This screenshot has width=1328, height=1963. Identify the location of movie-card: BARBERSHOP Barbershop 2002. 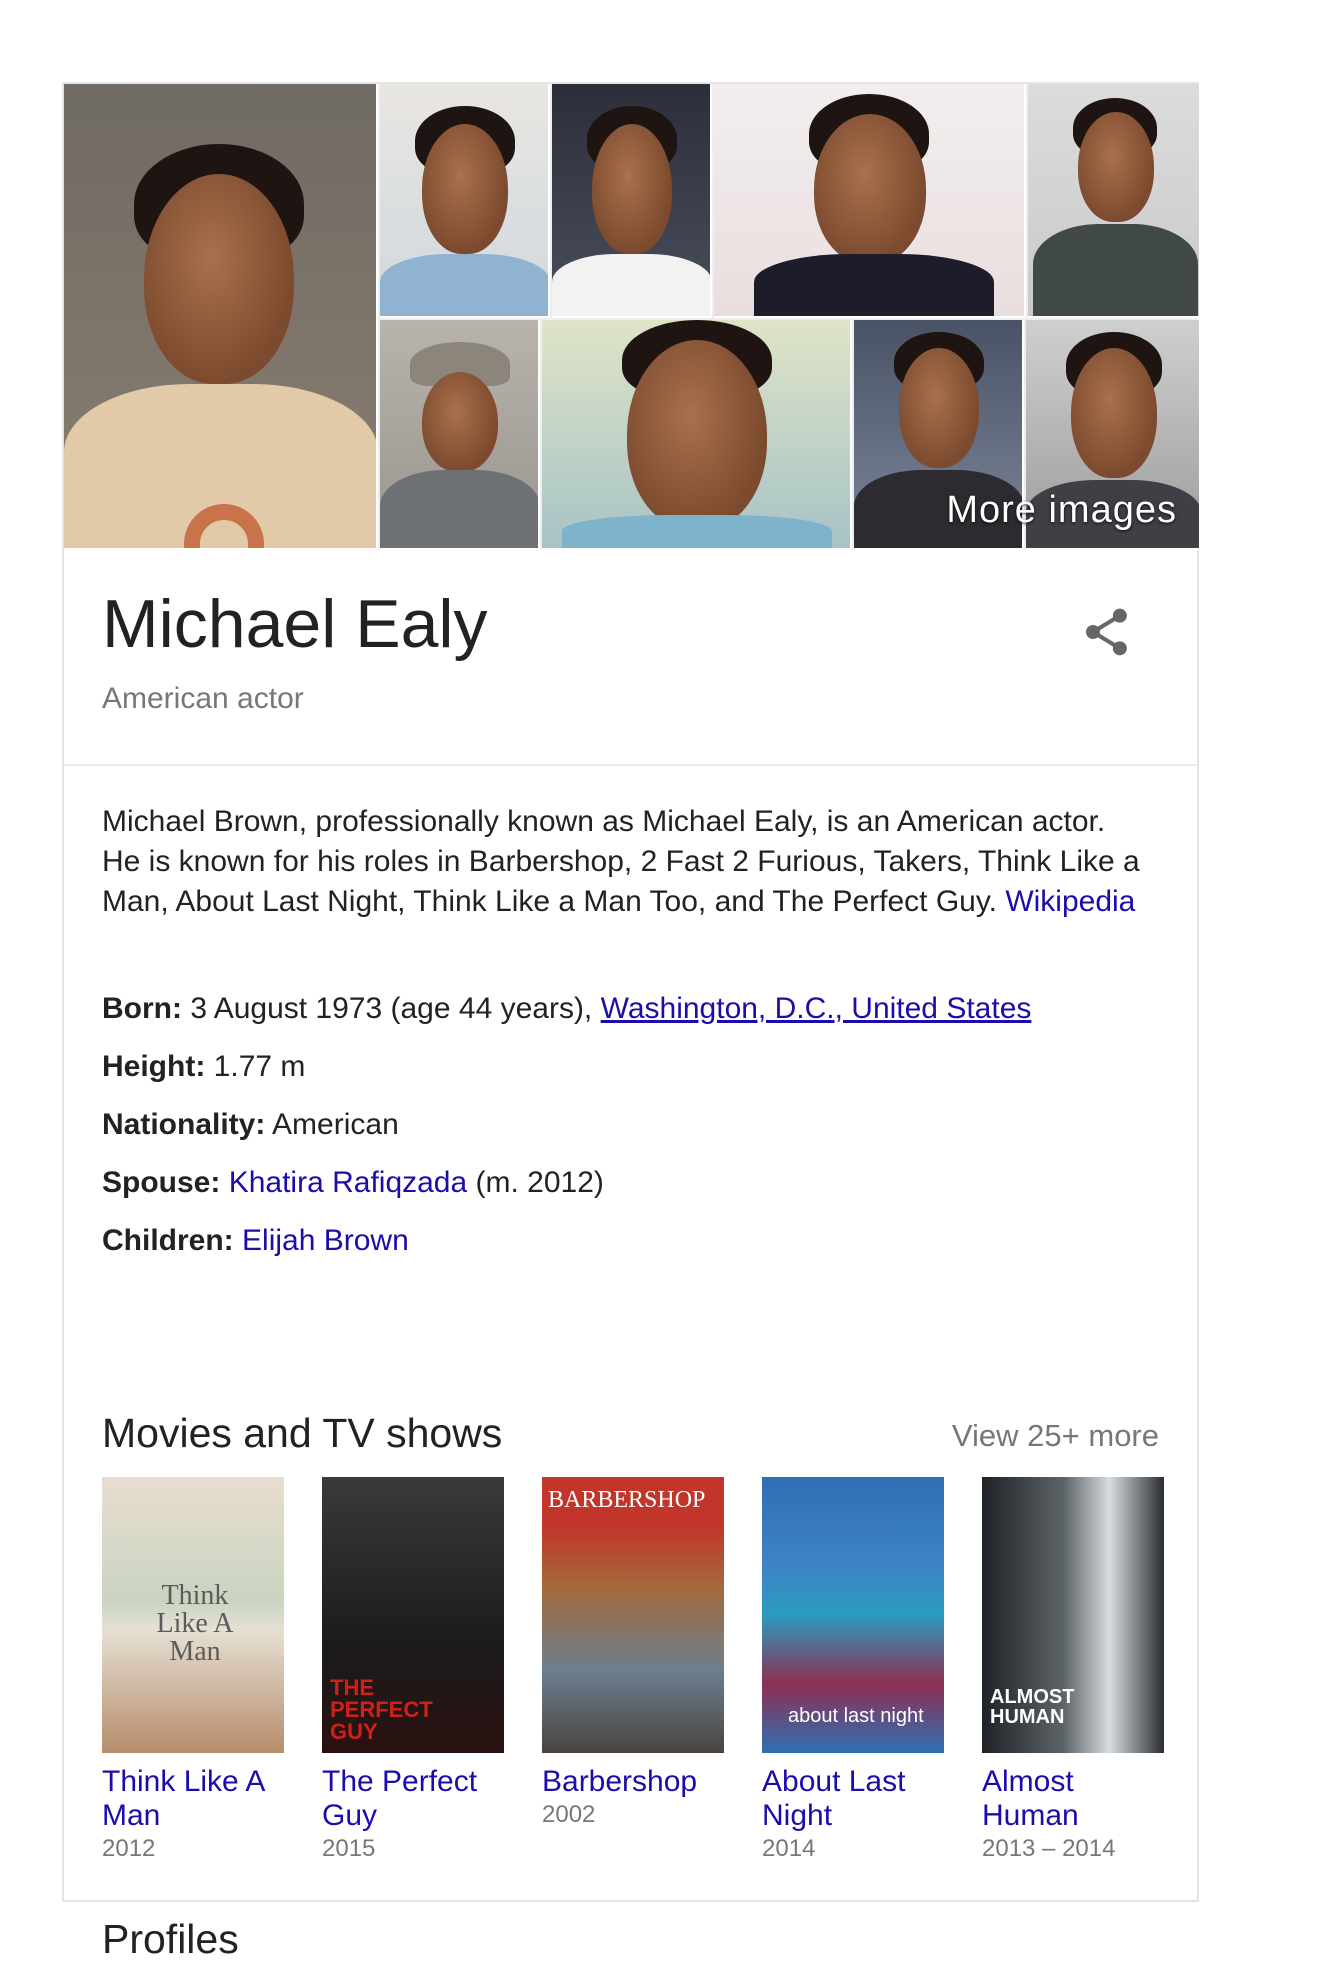
(633, 1653).